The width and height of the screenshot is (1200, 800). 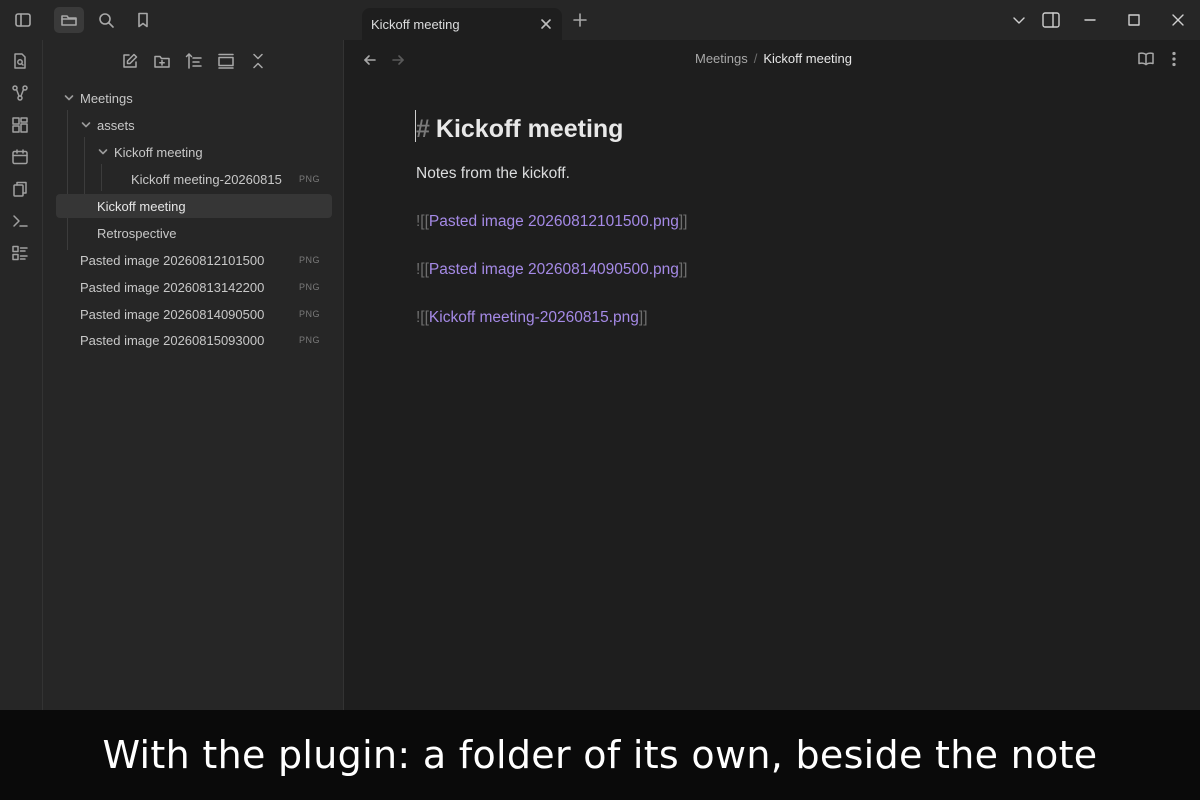 I want to click on bookmark-icon, so click(x=143, y=20).